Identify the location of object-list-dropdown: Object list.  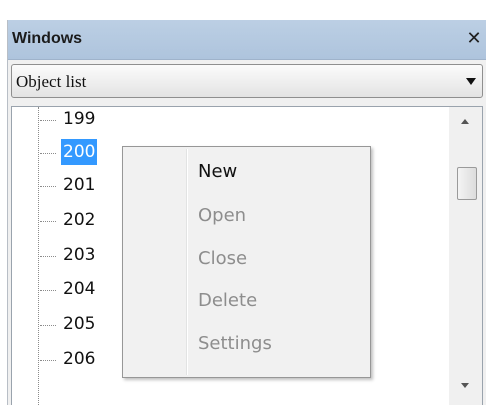
(247, 81).